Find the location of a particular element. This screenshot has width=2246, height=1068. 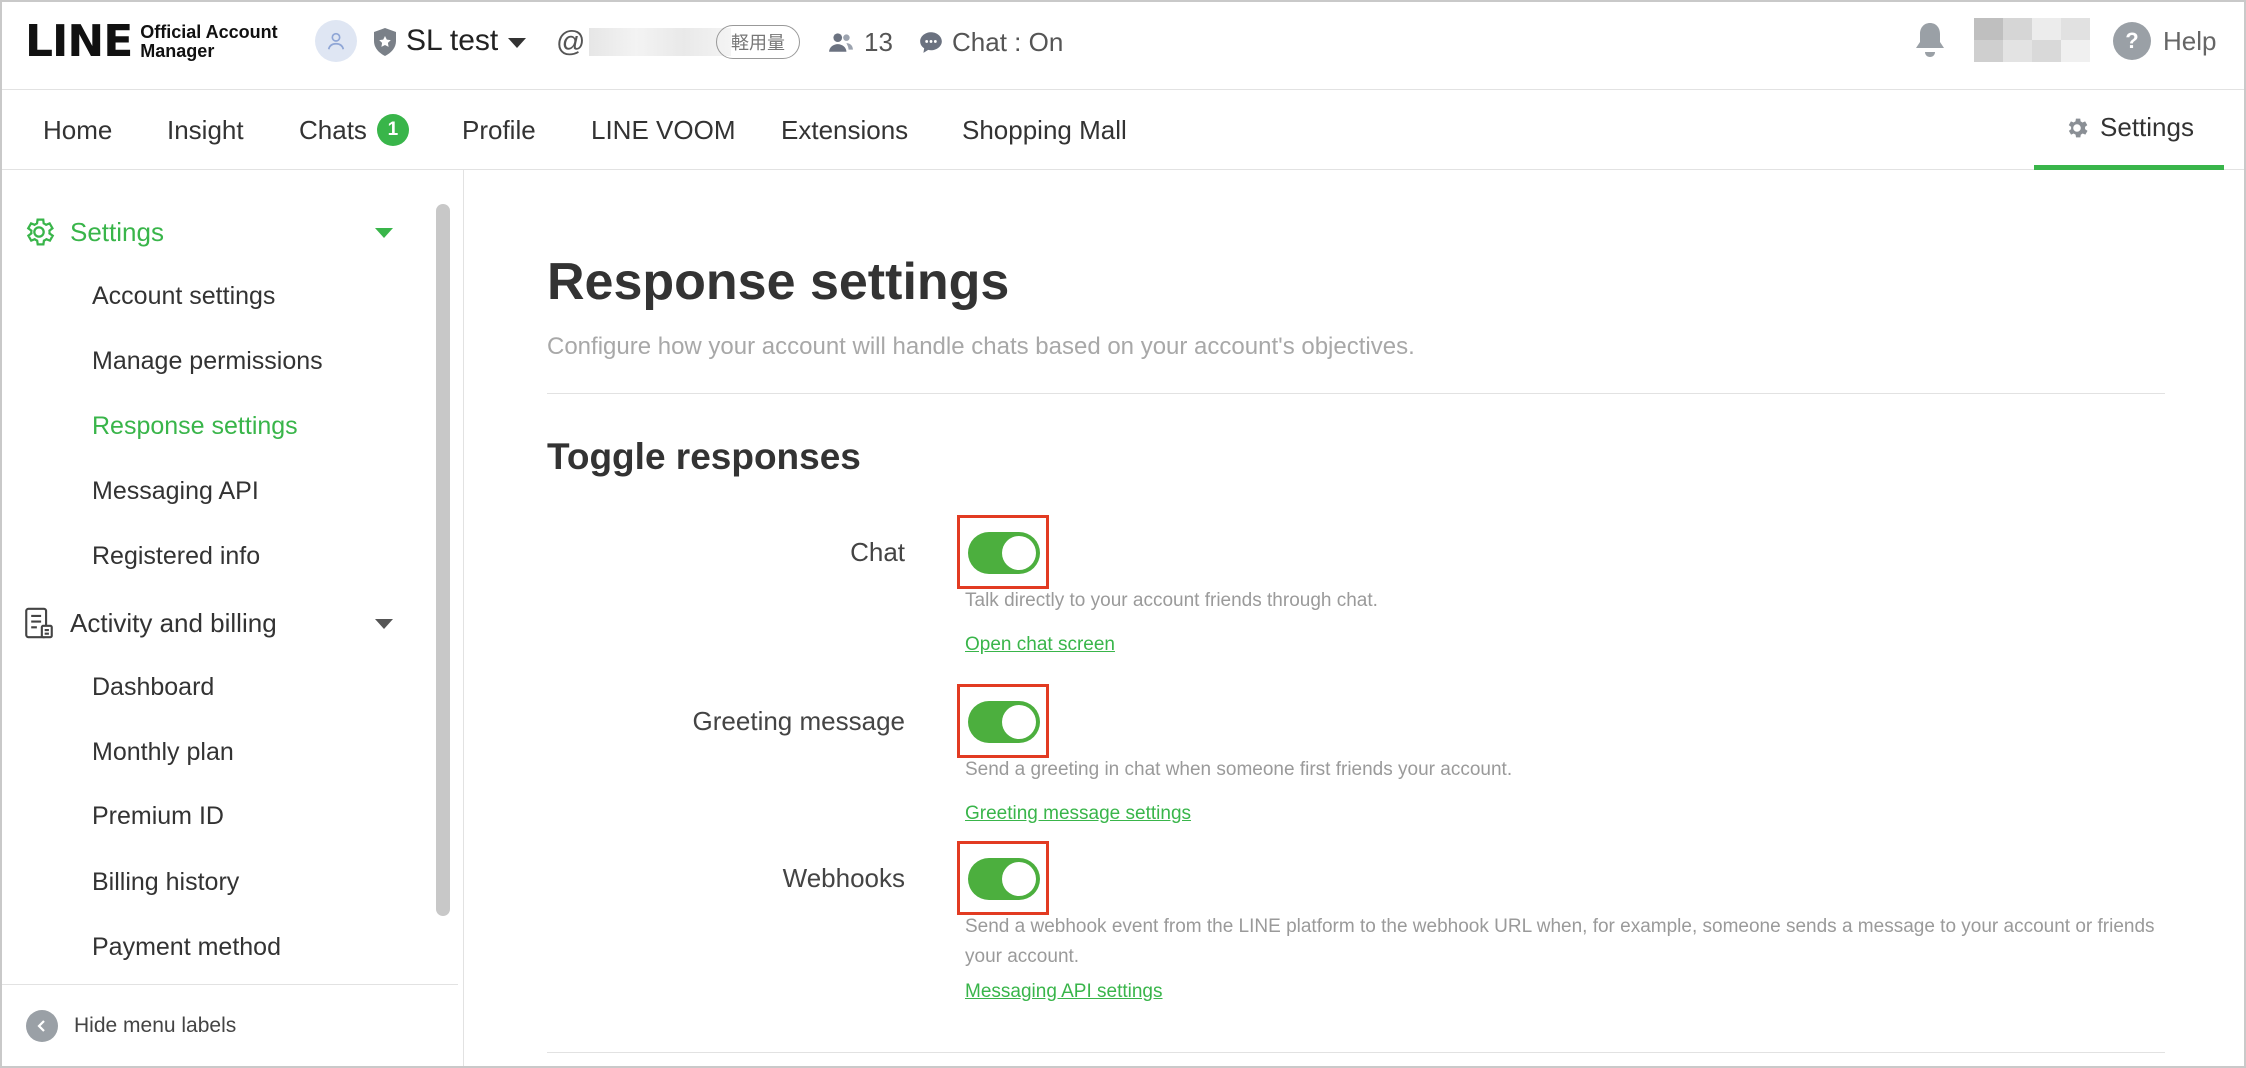

tab-settings: Settings is located at coordinates (2129, 130).